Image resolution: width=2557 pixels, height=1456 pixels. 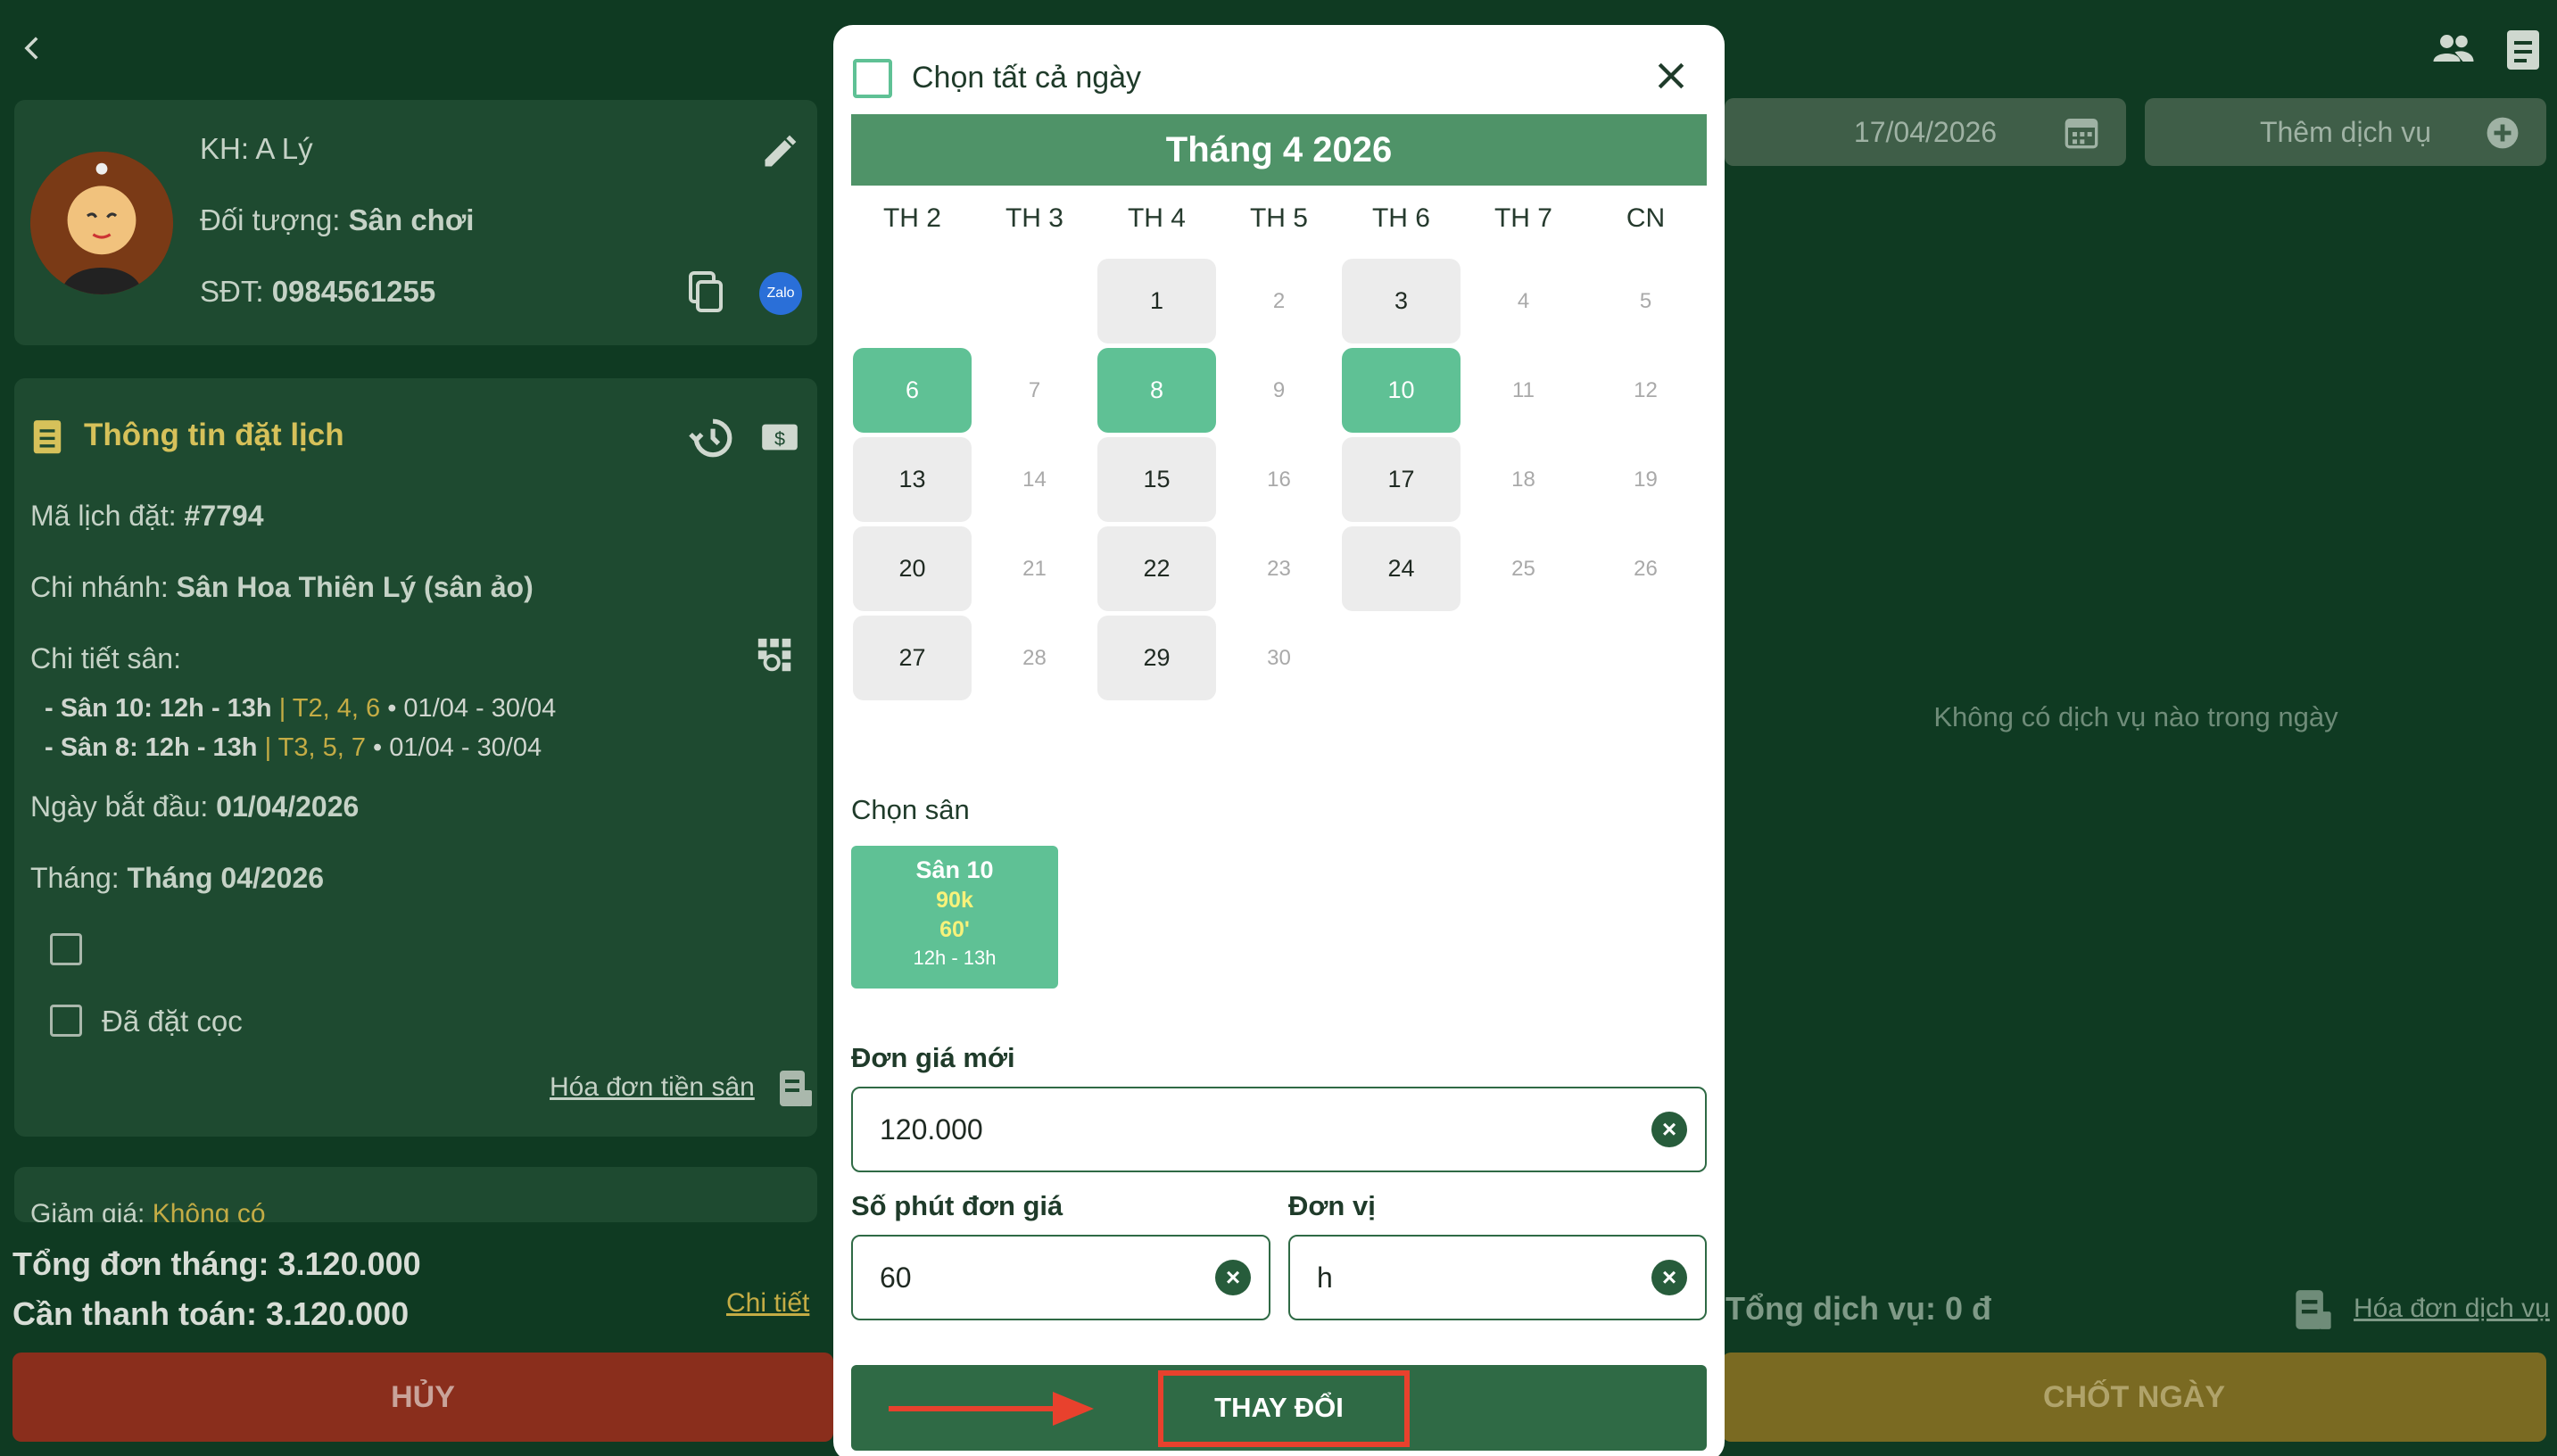 I want to click on checkbox-empty, so click(x=66, y=949).